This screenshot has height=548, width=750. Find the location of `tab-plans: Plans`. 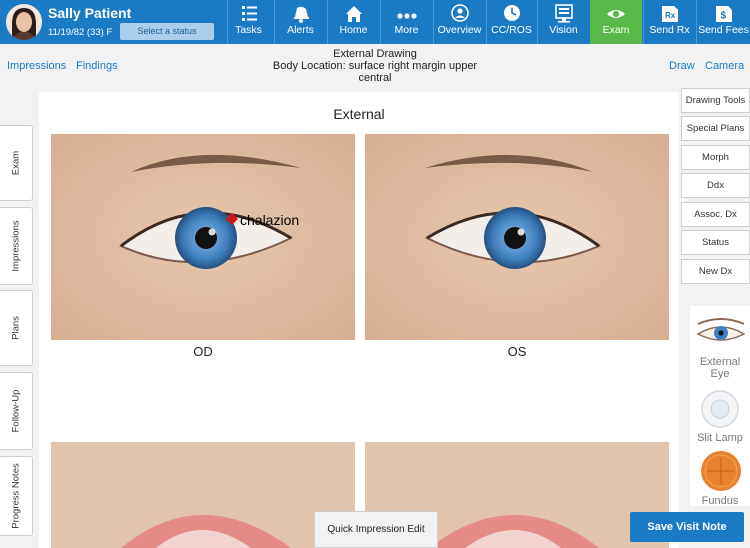

tab-plans: Plans is located at coordinates (16, 328).